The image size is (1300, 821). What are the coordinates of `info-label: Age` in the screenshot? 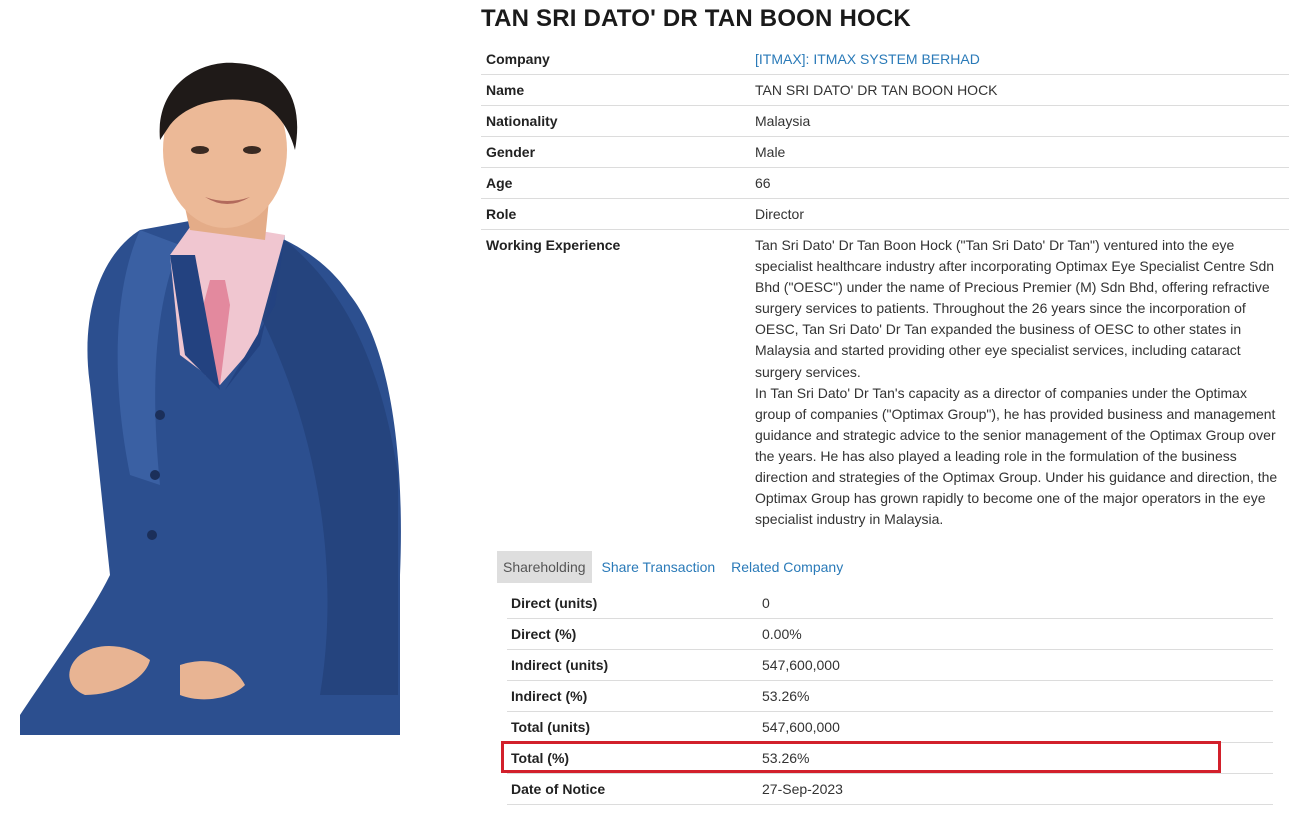 It's located at (499, 183).